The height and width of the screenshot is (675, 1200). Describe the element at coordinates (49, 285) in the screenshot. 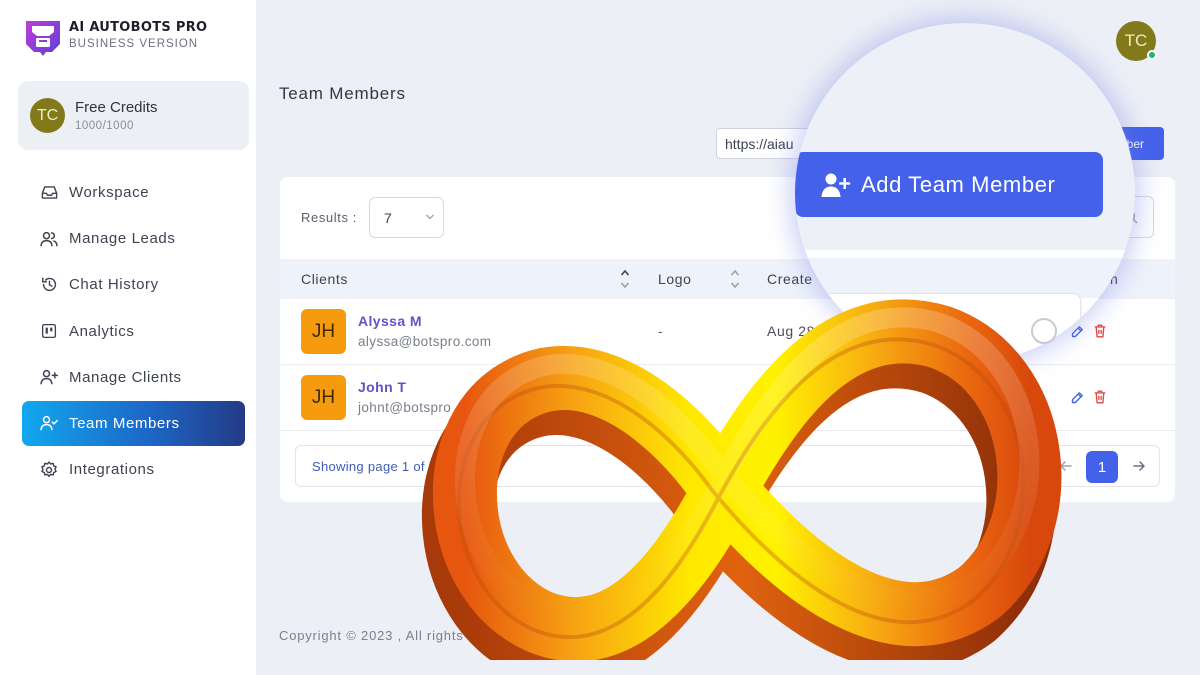

I see `history-icon` at that location.